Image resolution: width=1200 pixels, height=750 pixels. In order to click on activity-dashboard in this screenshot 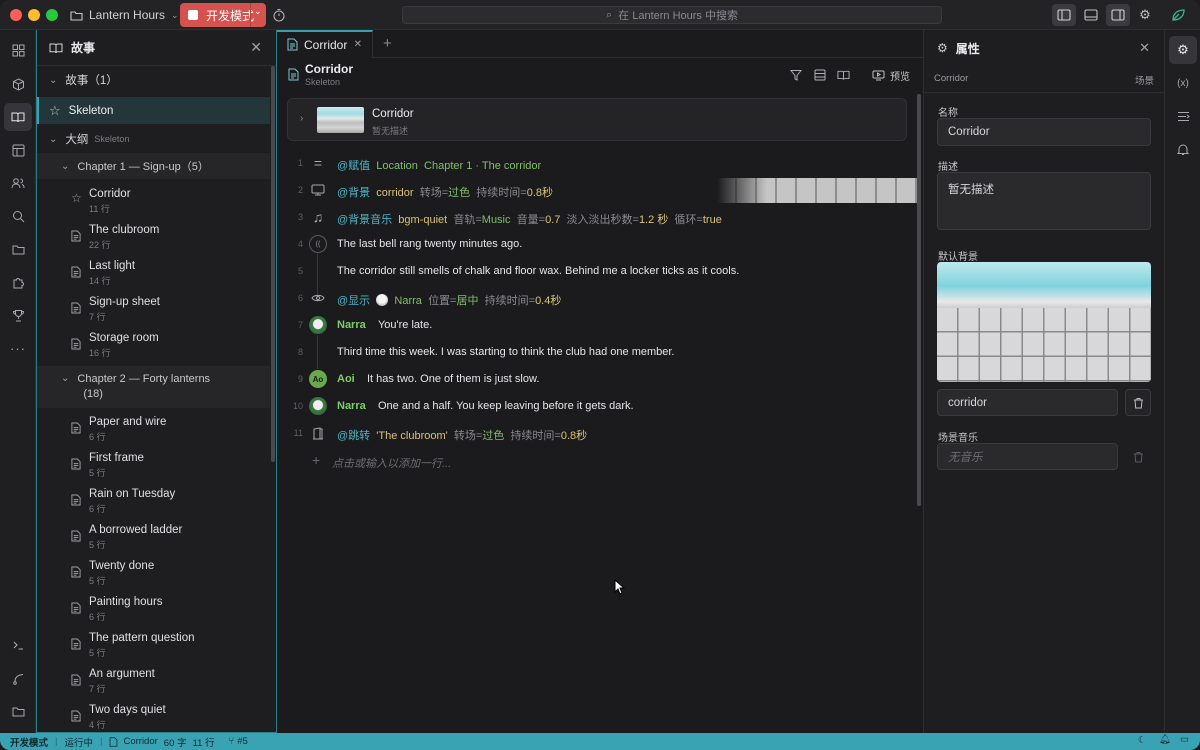, I will do `click(18, 50)`.